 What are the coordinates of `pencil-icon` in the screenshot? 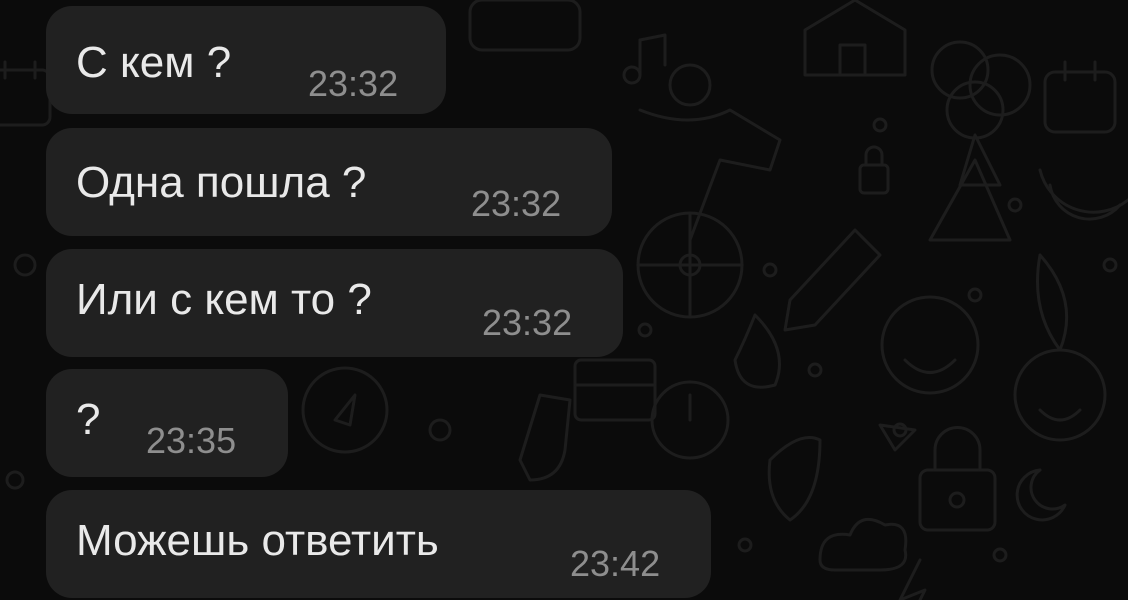 It's located at (832, 280).